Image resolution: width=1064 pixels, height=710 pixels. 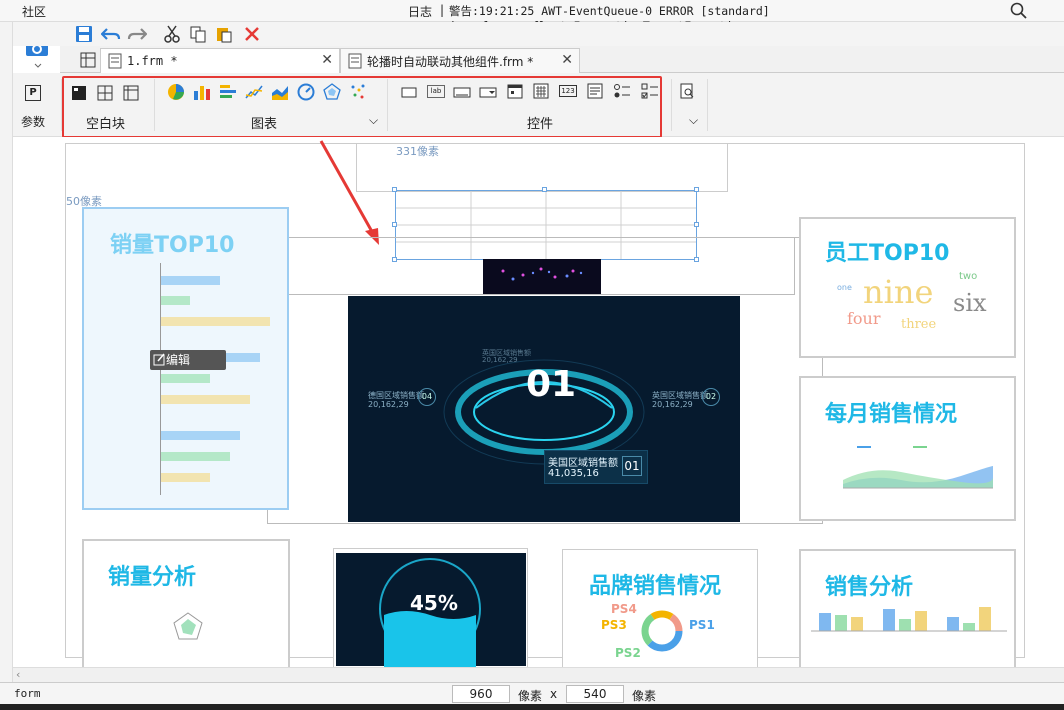 What do you see at coordinates (159, 359) in the screenshot?
I see `edit-icon` at bounding box center [159, 359].